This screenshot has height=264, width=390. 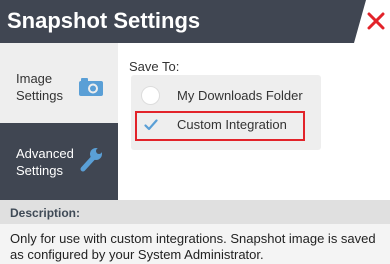 I want to click on wrench-icon, so click(x=91, y=160).